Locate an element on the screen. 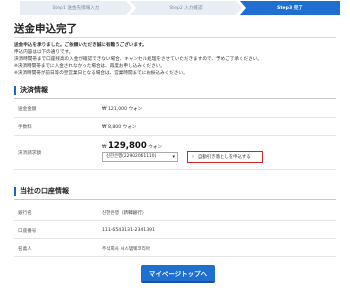 The image size is (350, 295). step-2: Step2 入力確認 is located at coordinates (186, 8).